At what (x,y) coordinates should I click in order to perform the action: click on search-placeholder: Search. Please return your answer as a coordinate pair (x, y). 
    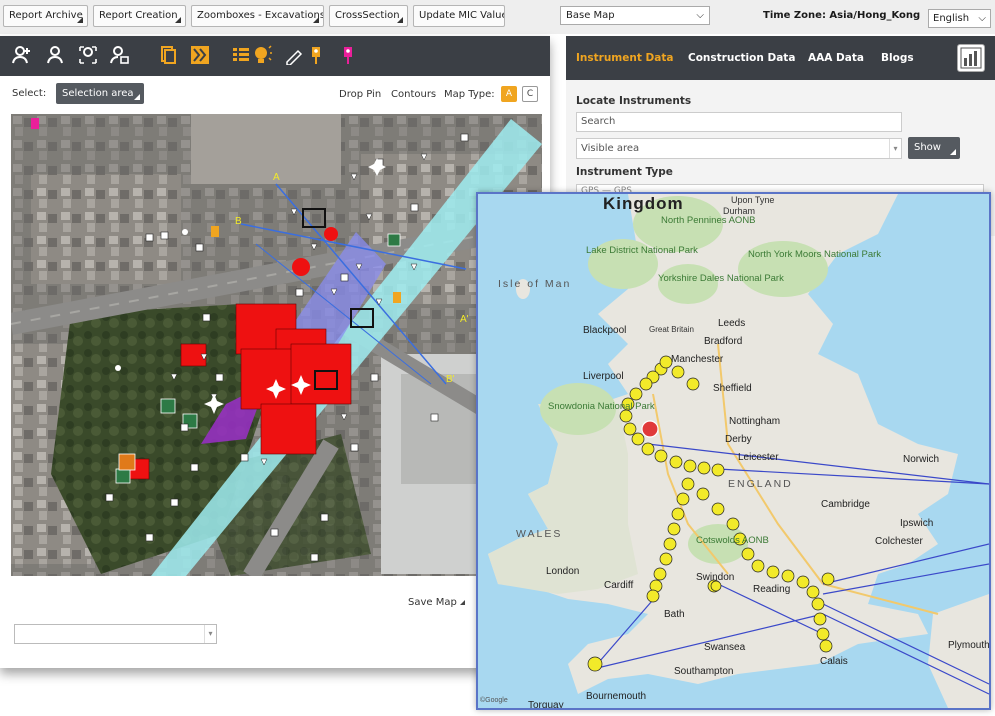
    Looking at the image, I should click on (598, 121).